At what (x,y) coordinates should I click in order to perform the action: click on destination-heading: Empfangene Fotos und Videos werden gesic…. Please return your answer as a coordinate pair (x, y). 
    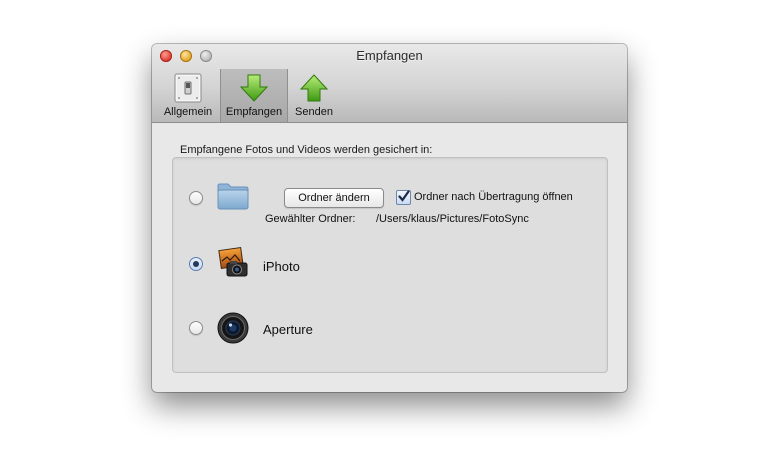
    Looking at the image, I should click on (306, 150).